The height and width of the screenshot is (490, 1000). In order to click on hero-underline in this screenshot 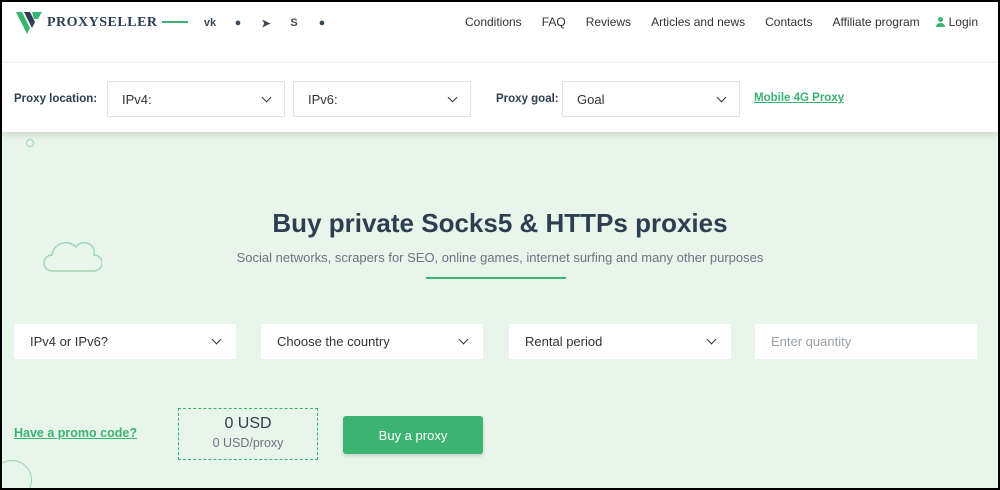, I will do `click(496, 278)`.